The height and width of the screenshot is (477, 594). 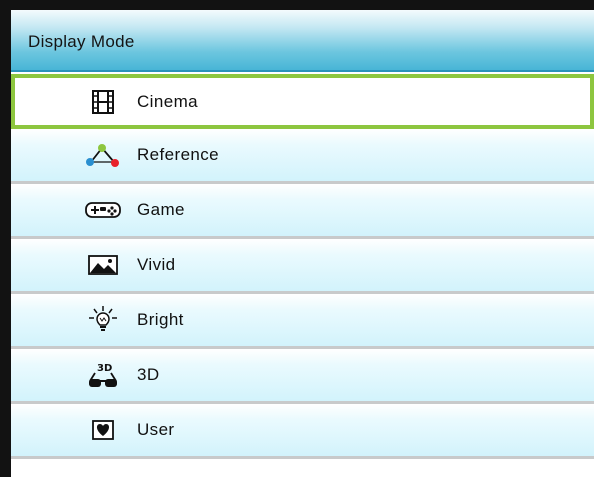 What do you see at coordinates (302, 376) in the screenshot?
I see `menu-item-3d: 3D 3D` at bounding box center [302, 376].